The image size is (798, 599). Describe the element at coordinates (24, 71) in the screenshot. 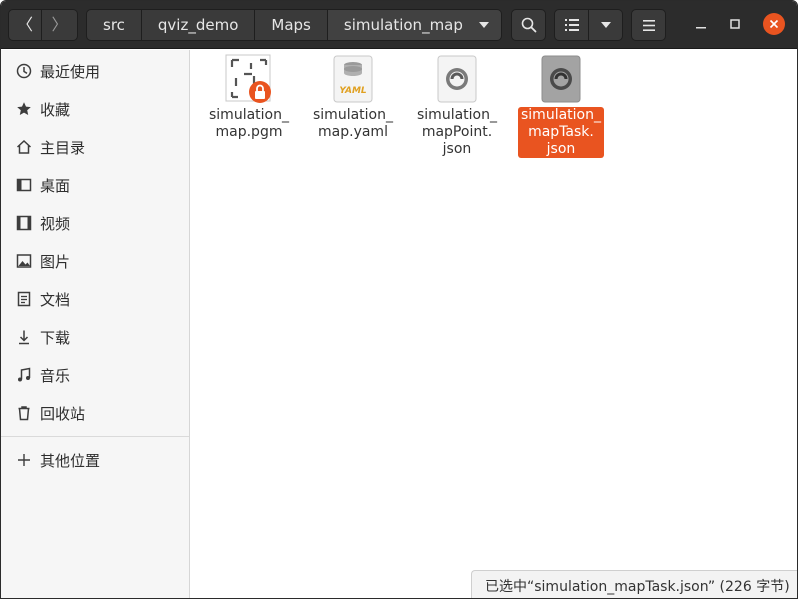

I see `clock-icon` at that location.